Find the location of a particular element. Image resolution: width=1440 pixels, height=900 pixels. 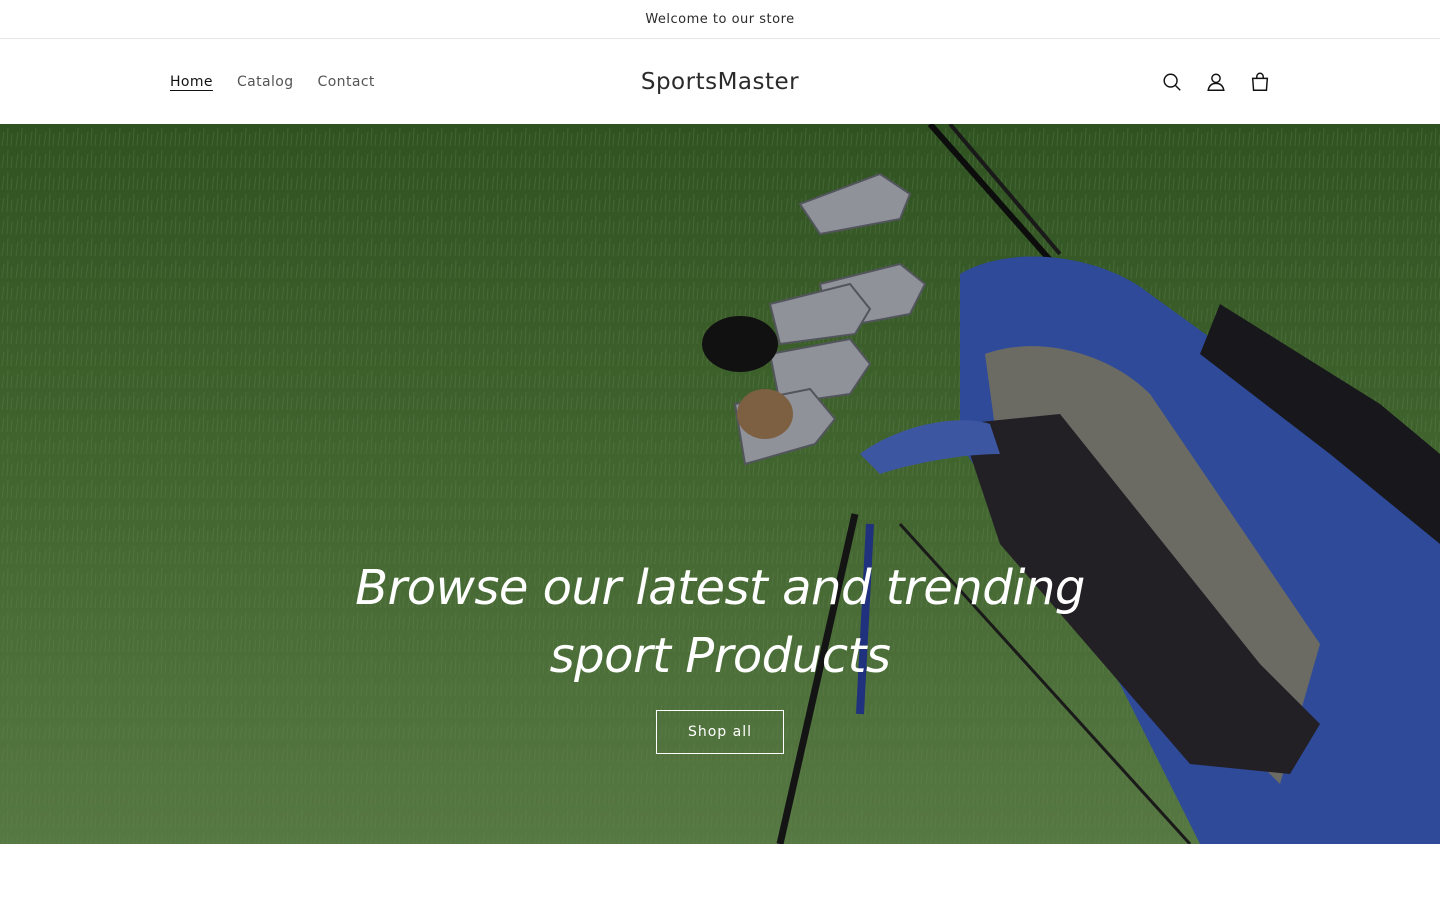

main-nav: Home Catalog Contact is located at coordinates (272, 82).